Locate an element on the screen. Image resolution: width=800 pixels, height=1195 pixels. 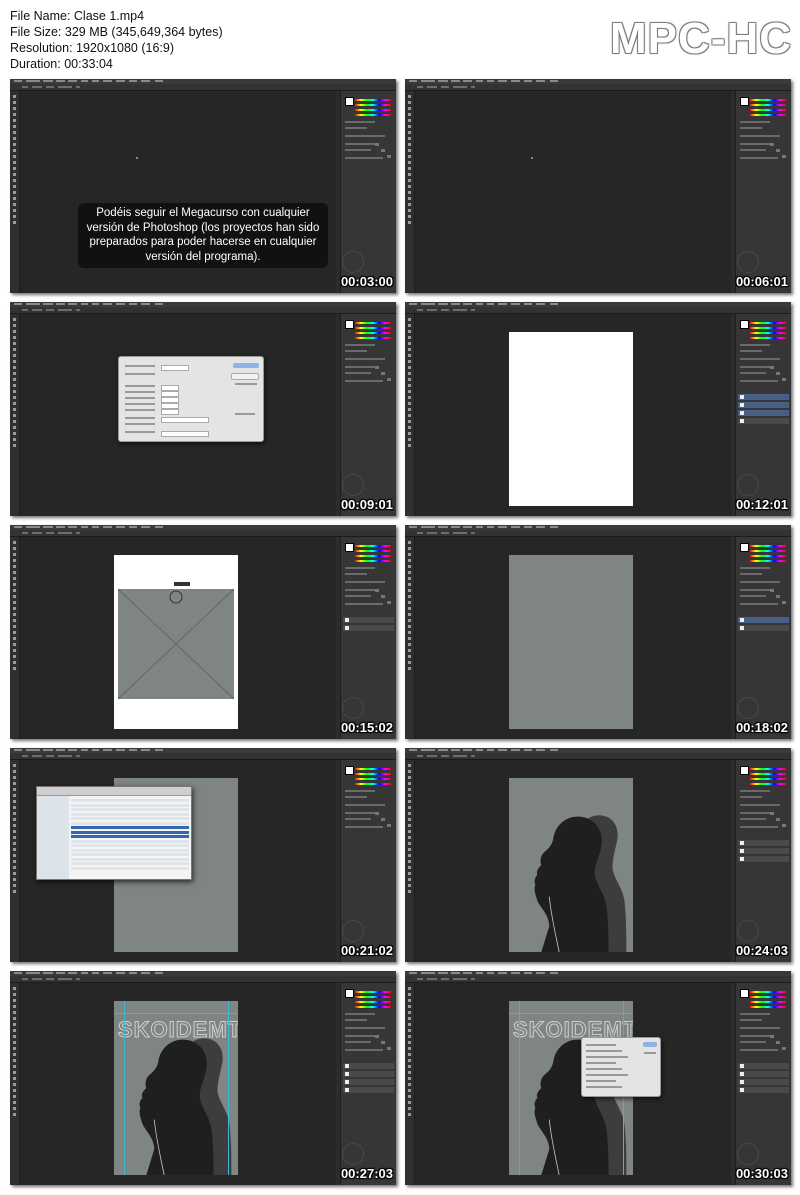
video-thumbnail: 00:18:02 is located at coordinates (598, 632).